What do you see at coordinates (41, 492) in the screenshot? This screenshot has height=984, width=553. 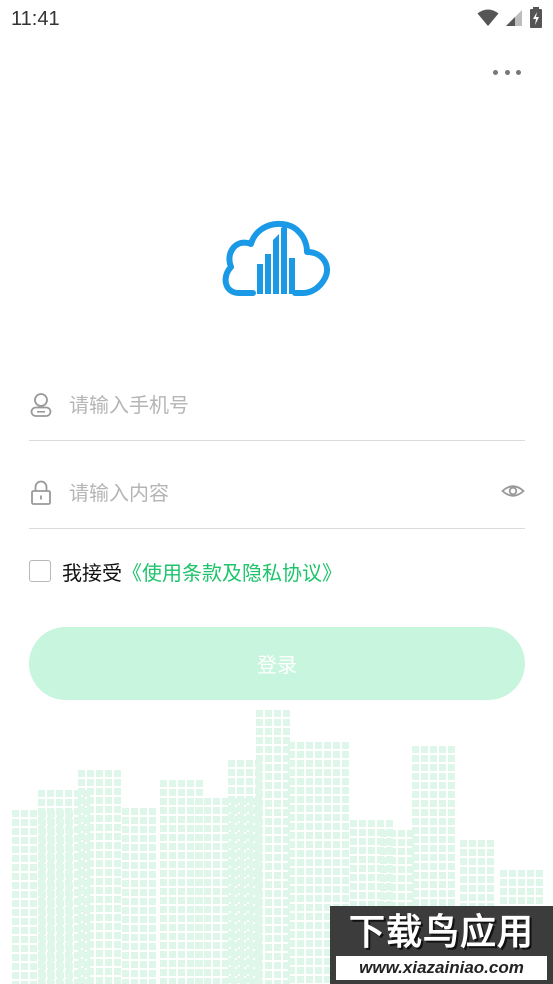 I see `lock-icon` at bounding box center [41, 492].